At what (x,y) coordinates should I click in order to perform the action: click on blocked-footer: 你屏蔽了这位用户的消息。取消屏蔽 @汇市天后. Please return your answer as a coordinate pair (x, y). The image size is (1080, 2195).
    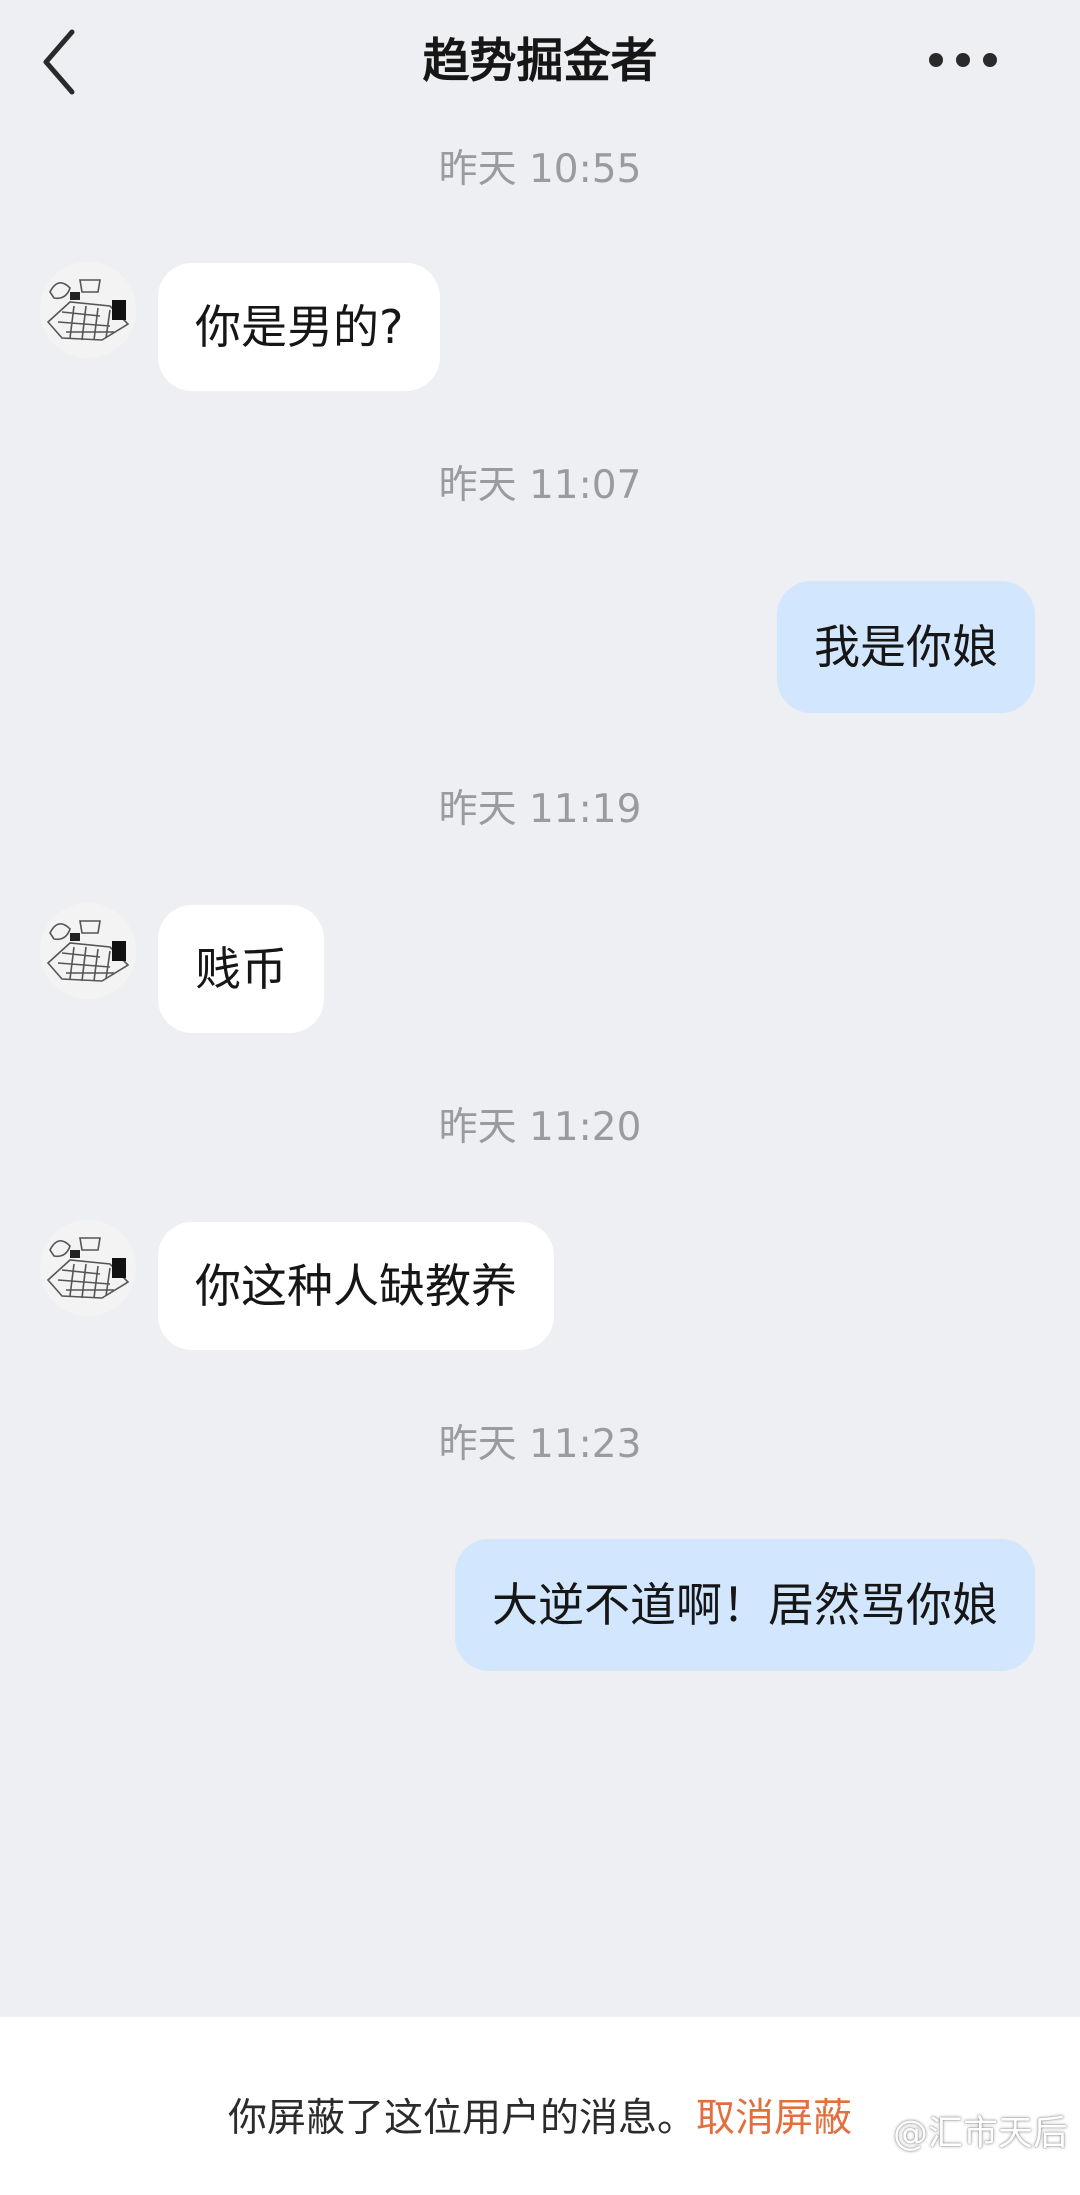
    Looking at the image, I should click on (540, 2106).